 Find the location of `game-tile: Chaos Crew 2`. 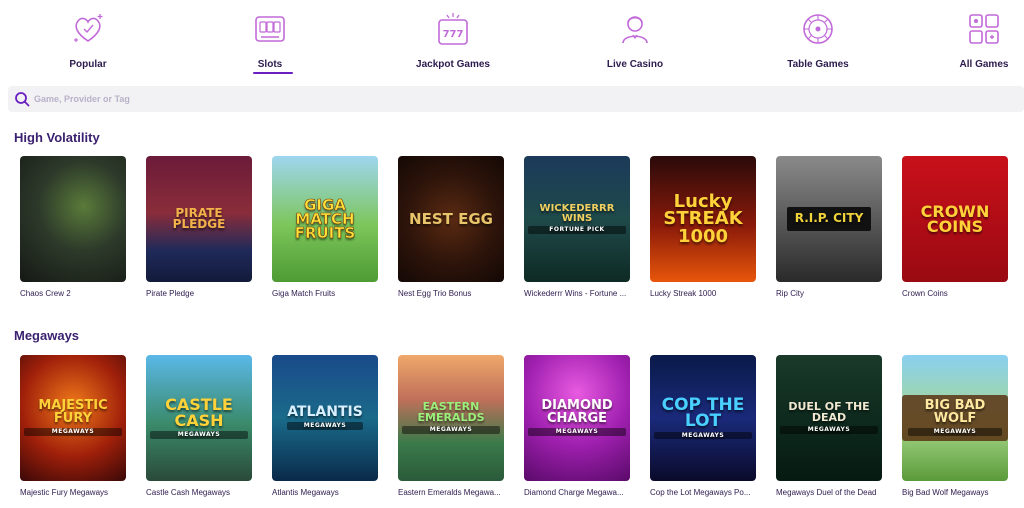

game-tile: Chaos Crew 2 is located at coordinates (73, 227).